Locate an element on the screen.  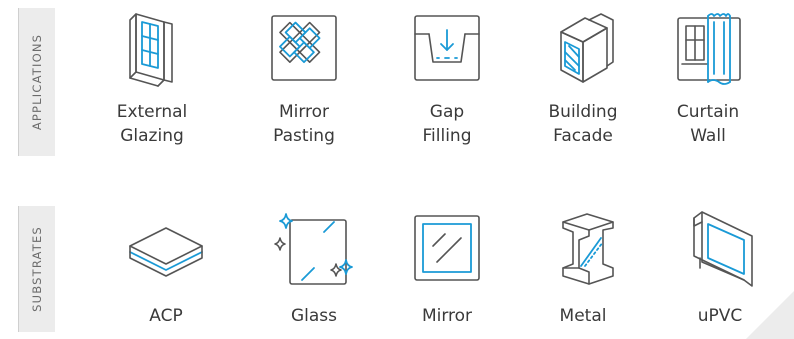
mirror-icon is located at coordinates (447, 248).